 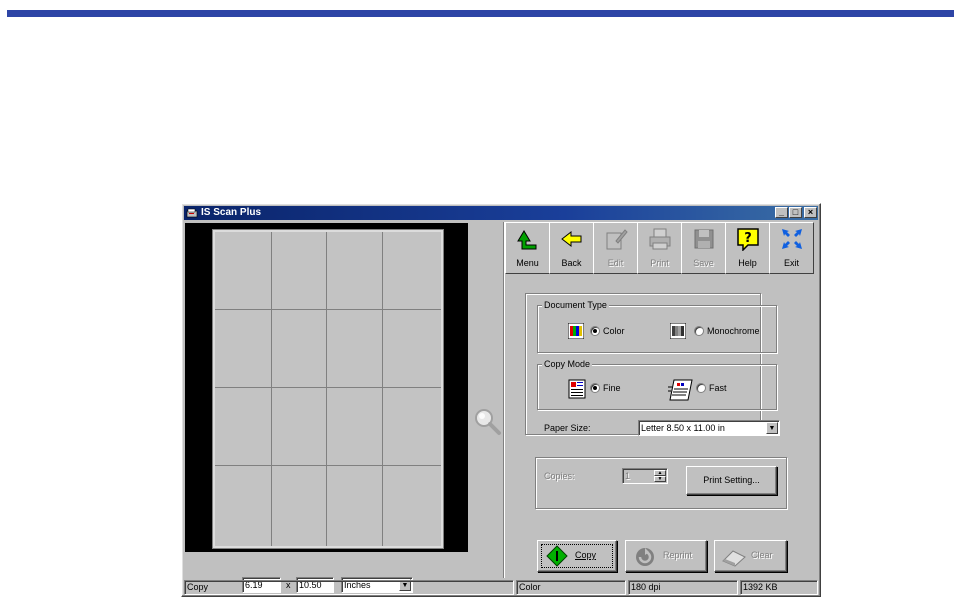 I want to click on menu-button: Menu, so click(x=527, y=248).